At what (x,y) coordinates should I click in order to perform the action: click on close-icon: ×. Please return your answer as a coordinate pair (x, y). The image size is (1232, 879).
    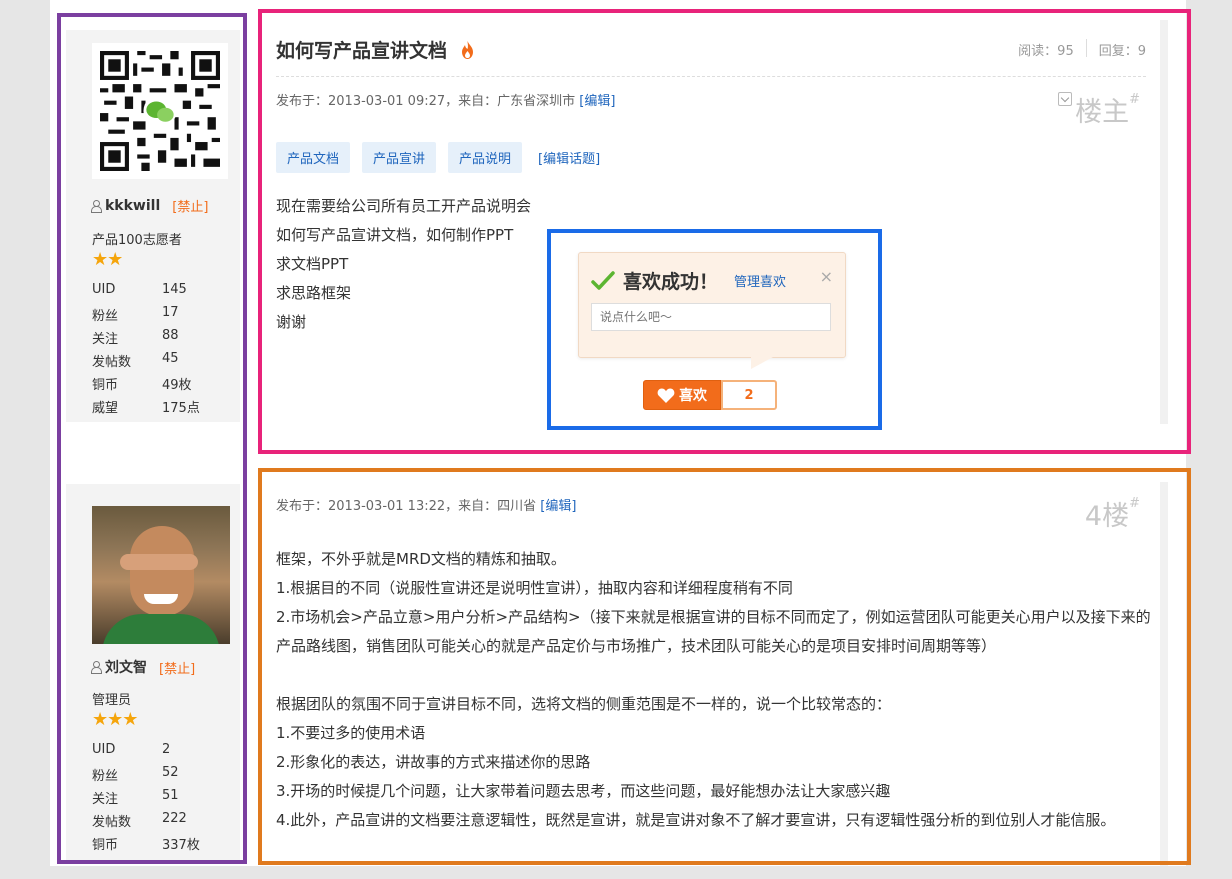
    Looking at the image, I should click on (826, 276).